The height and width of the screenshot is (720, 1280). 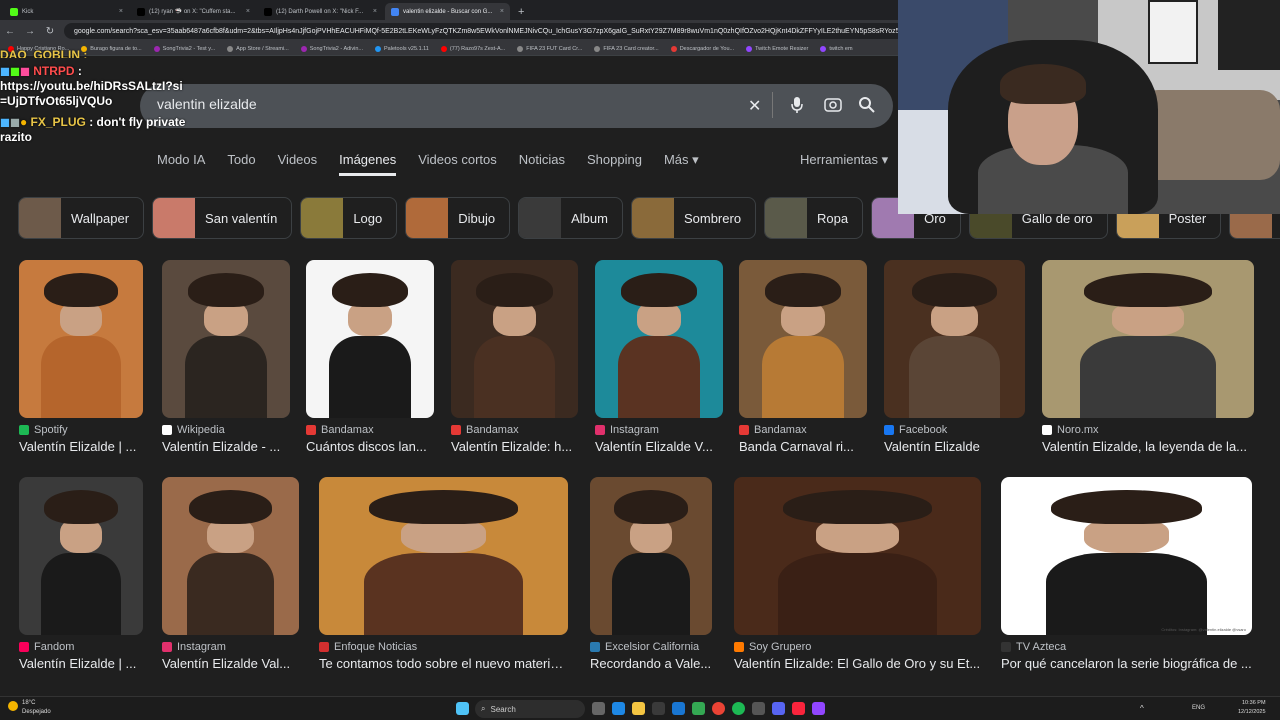 What do you see at coordinates (681, 164) in the screenshot?
I see `search-tab: Más ▾` at bounding box center [681, 164].